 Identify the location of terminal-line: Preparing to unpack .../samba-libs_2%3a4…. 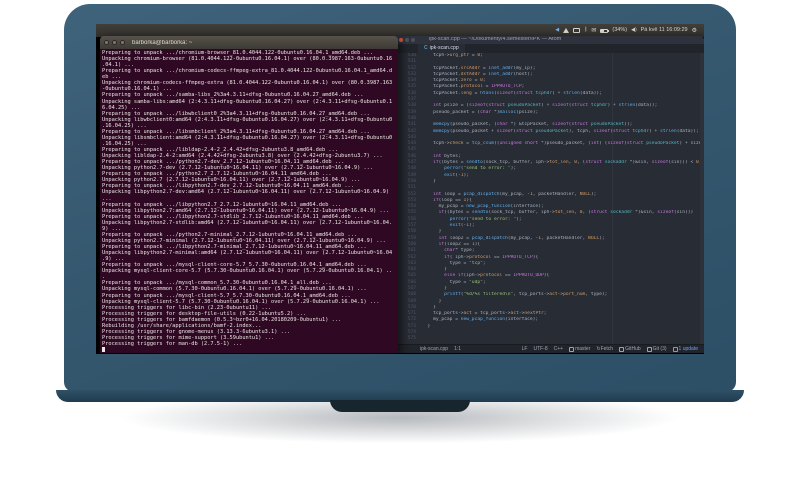
(233, 95).